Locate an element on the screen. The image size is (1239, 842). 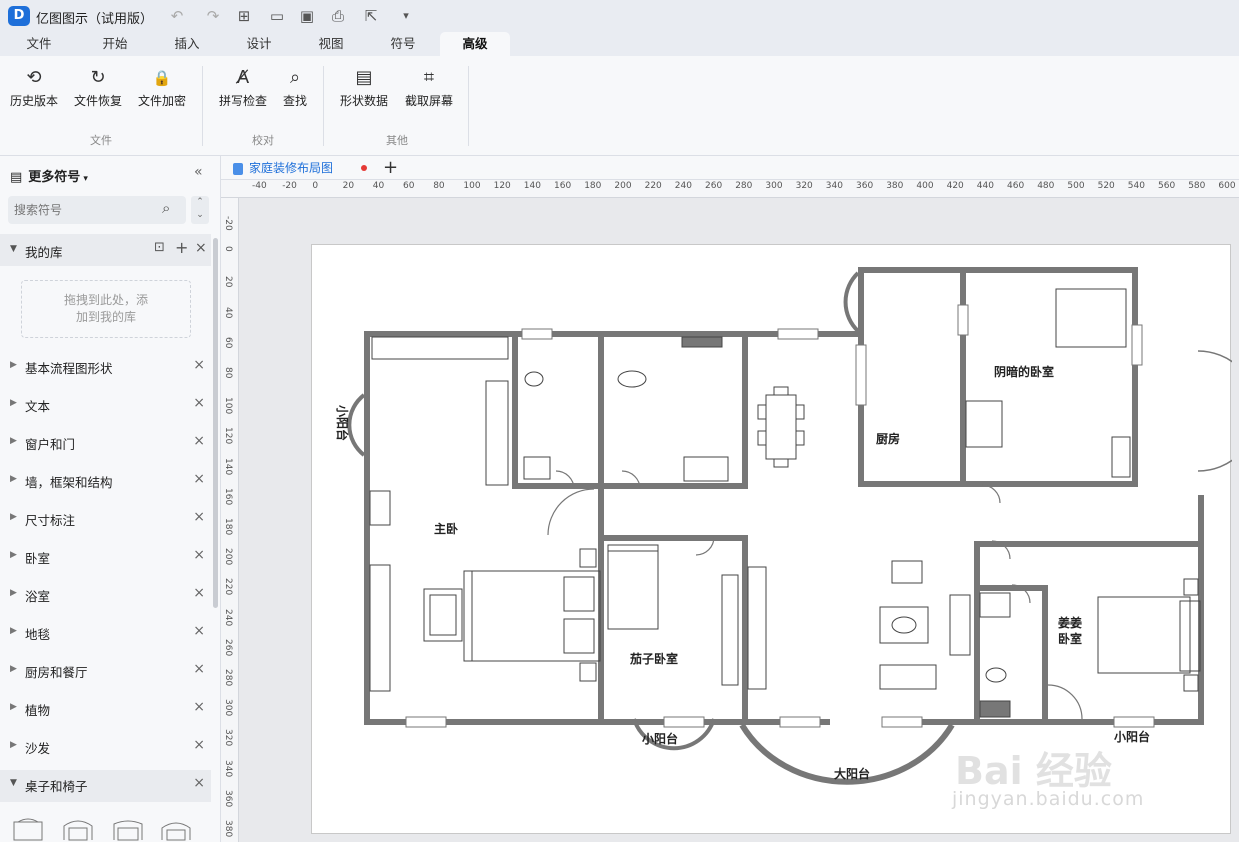
add-tab-icon: + is located at coordinates (390, 167).